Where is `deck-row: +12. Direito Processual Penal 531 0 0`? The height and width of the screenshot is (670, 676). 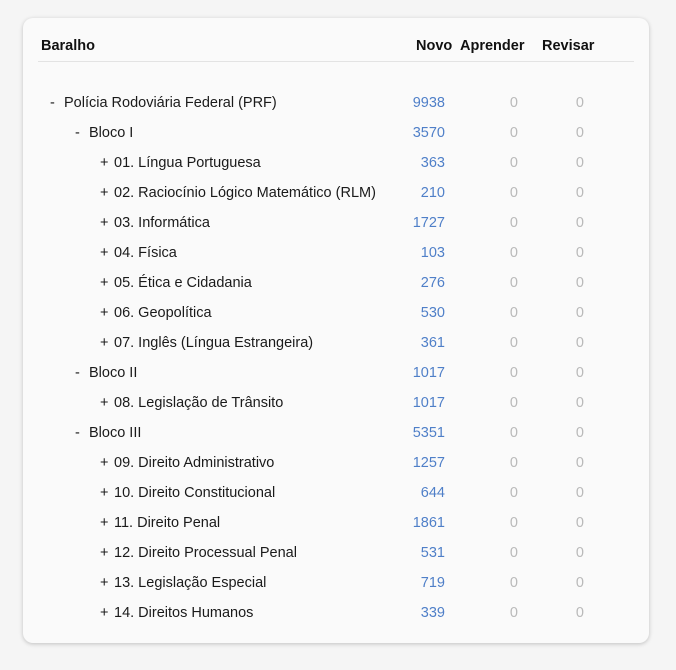 deck-row: +12. Direito Processual Penal 531 0 0 is located at coordinates (336, 554).